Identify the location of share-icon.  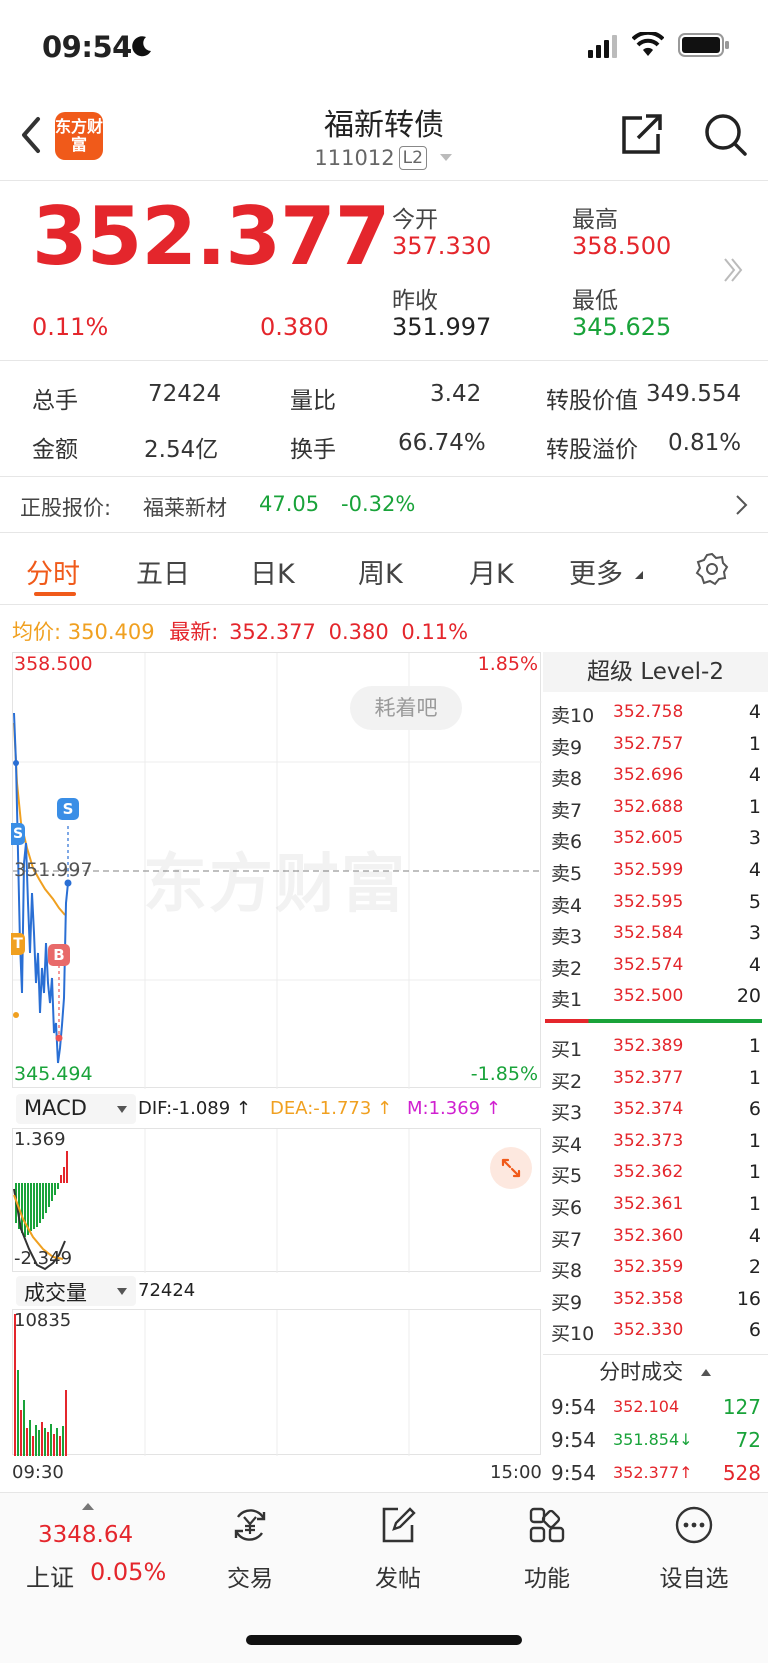
(642, 134).